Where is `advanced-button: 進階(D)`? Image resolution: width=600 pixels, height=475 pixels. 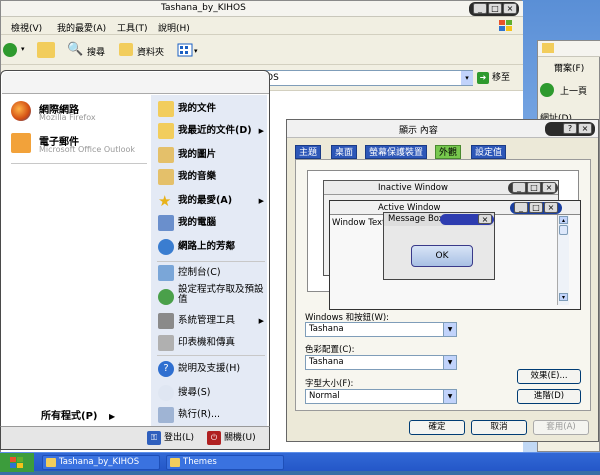
advanced-button: 進階(D) is located at coordinates (549, 396).